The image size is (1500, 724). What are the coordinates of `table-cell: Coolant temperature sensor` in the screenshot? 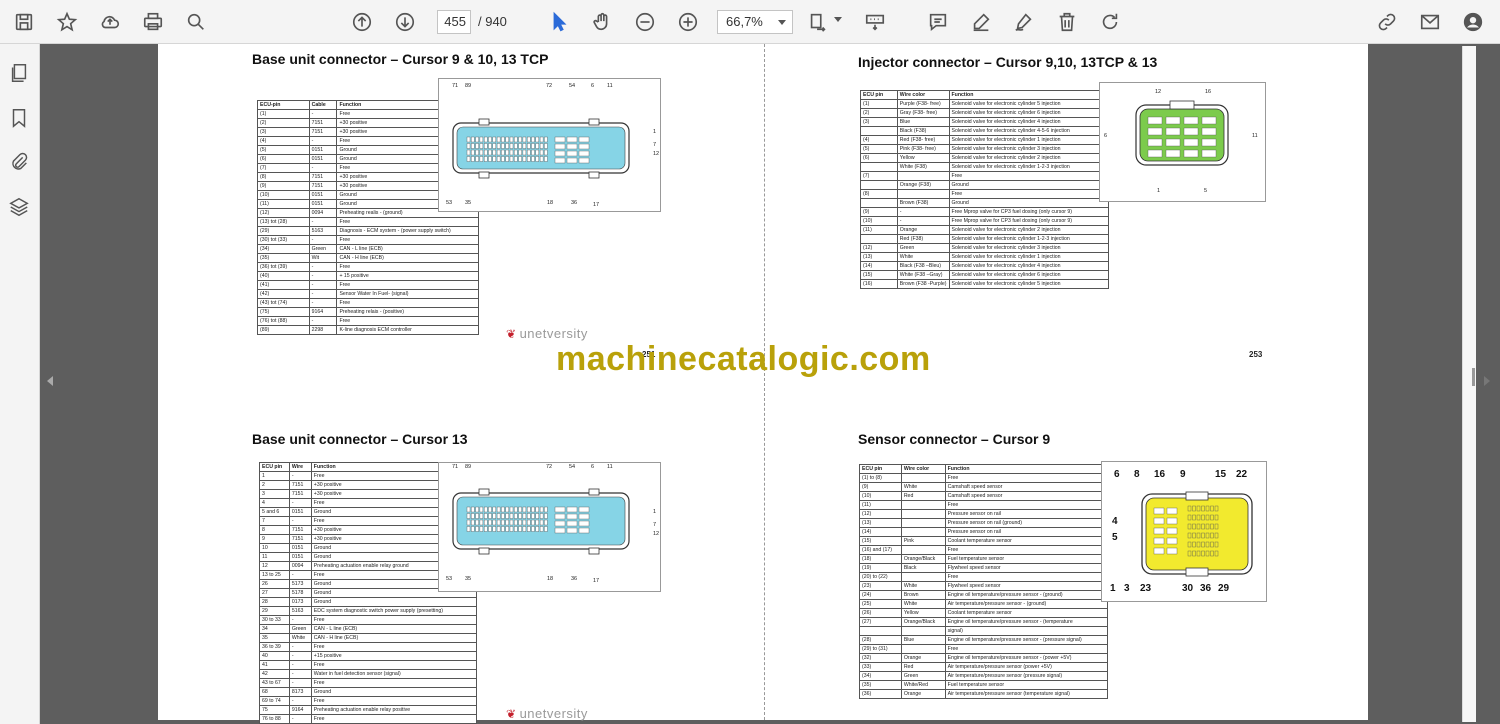 It's located at (1026, 613).